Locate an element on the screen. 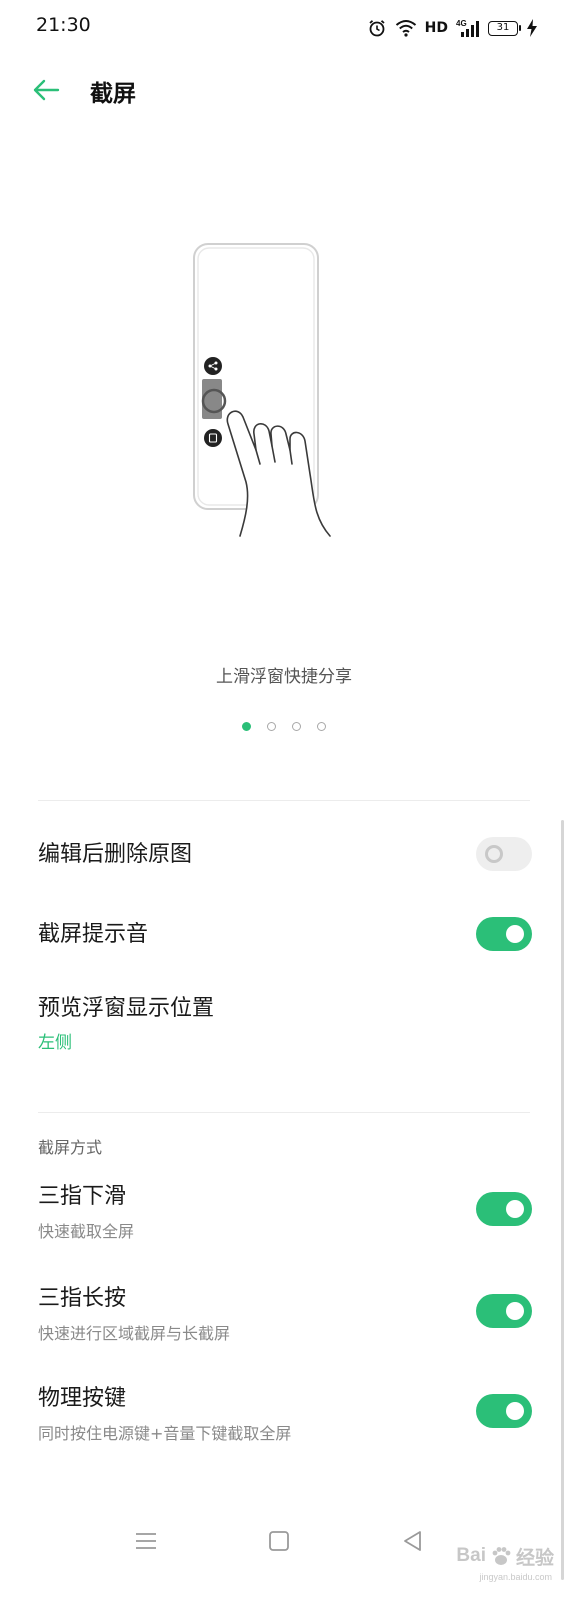  edit-icon is located at coordinates (213, 438).